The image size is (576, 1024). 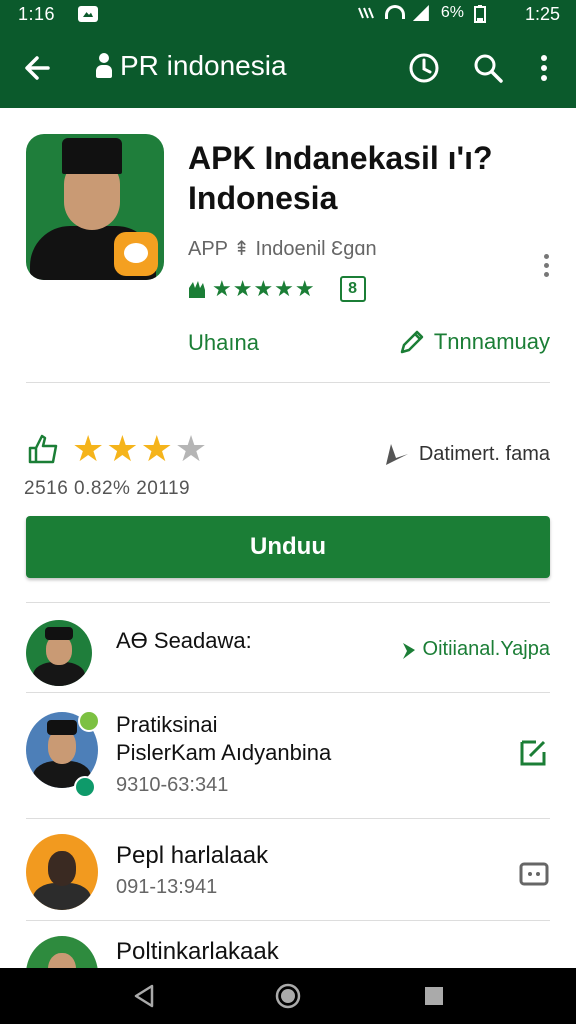 What do you see at coordinates (184, 640) in the screenshot?
I see `list-item-title: AƟ Seadawa:` at bounding box center [184, 640].